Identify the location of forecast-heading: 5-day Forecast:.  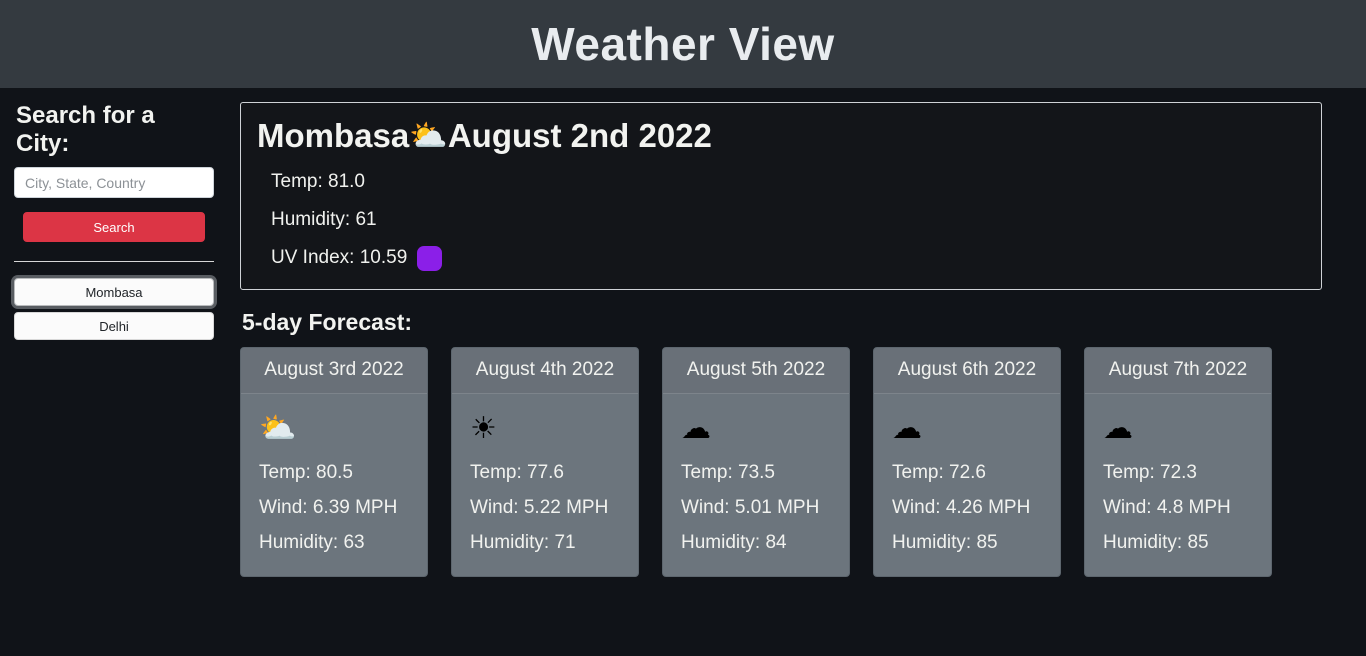
(327, 321).